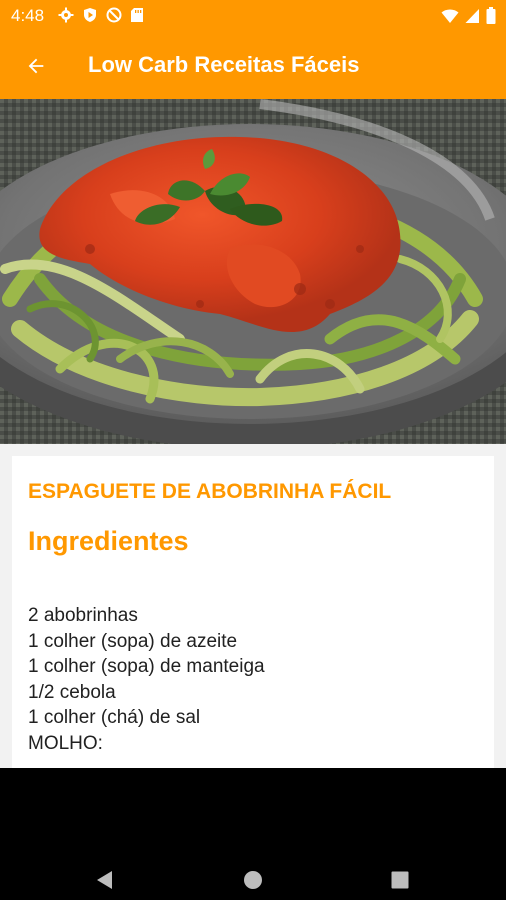  What do you see at coordinates (114, 717) in the screenshot?
I see `ingredient-item: 1 colher (chá) de sal` at bounding box center [114, 717].